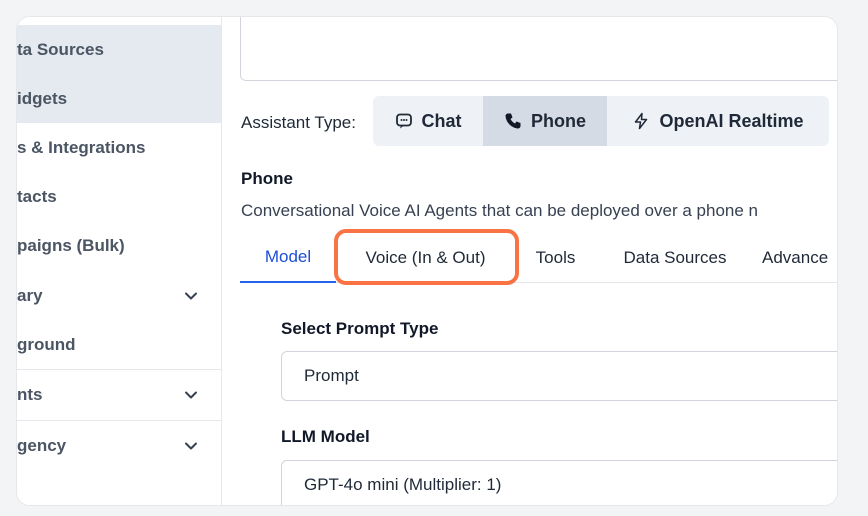 The width and height of the screenshot is (868, 516). What do you see at coordinates (119, 49) in the screenshot?
I see `sidebar-item-data-sources: ta Sources` at bounding box center [119, 49].